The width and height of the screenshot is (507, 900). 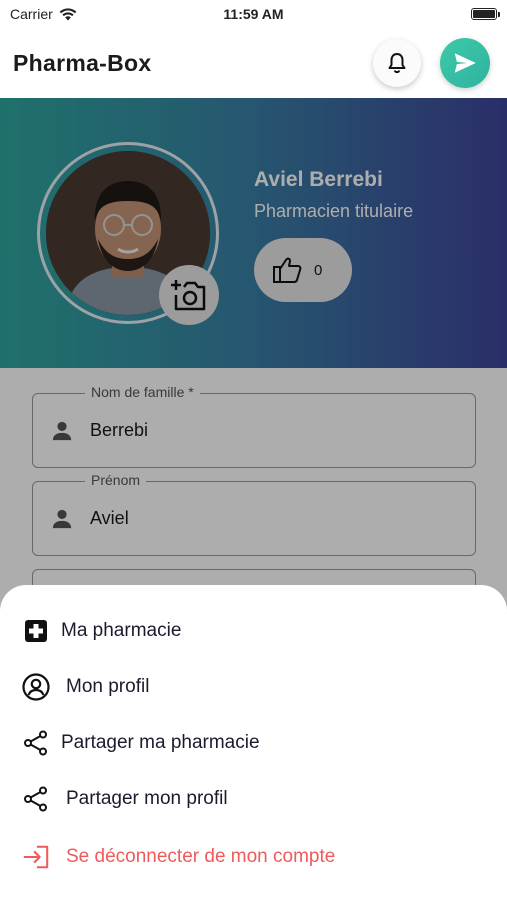 What do you see at coordinates (36, 631) in the screenshot?
I see `medical-cross-icon` at bounding box center [36, 631].